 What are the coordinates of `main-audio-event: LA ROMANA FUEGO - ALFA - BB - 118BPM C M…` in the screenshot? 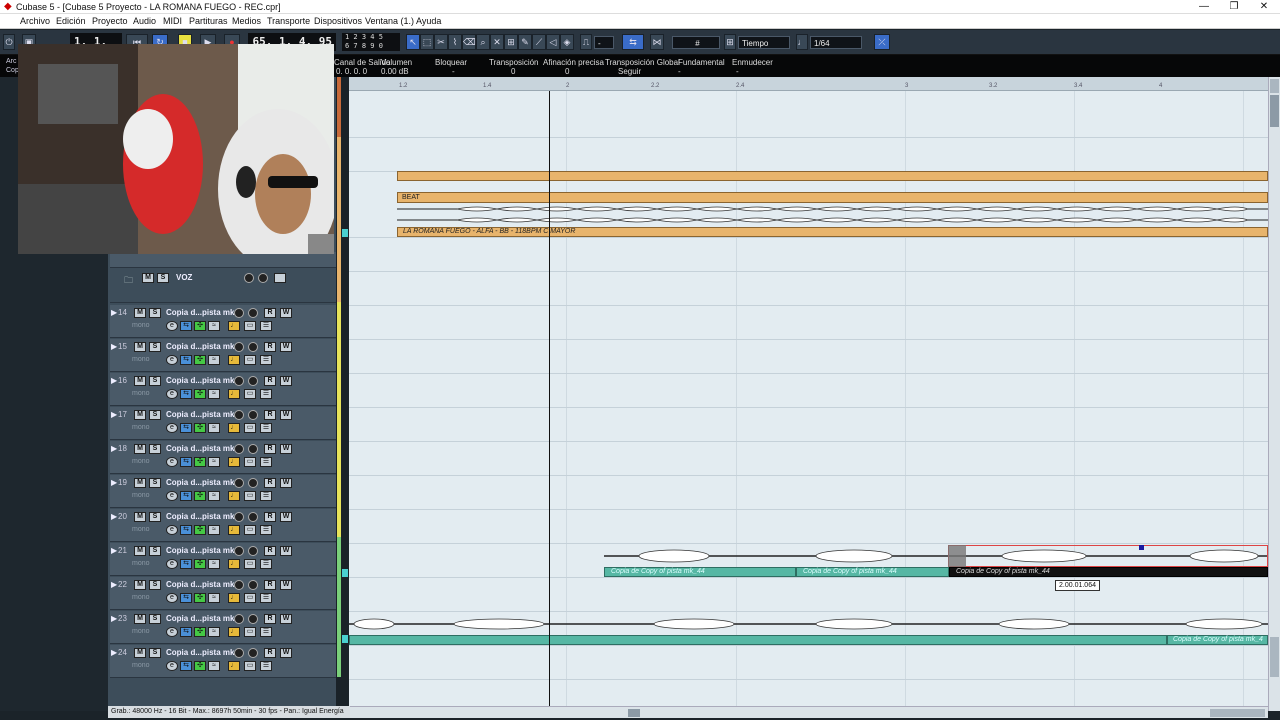 It's located at (832, 232).